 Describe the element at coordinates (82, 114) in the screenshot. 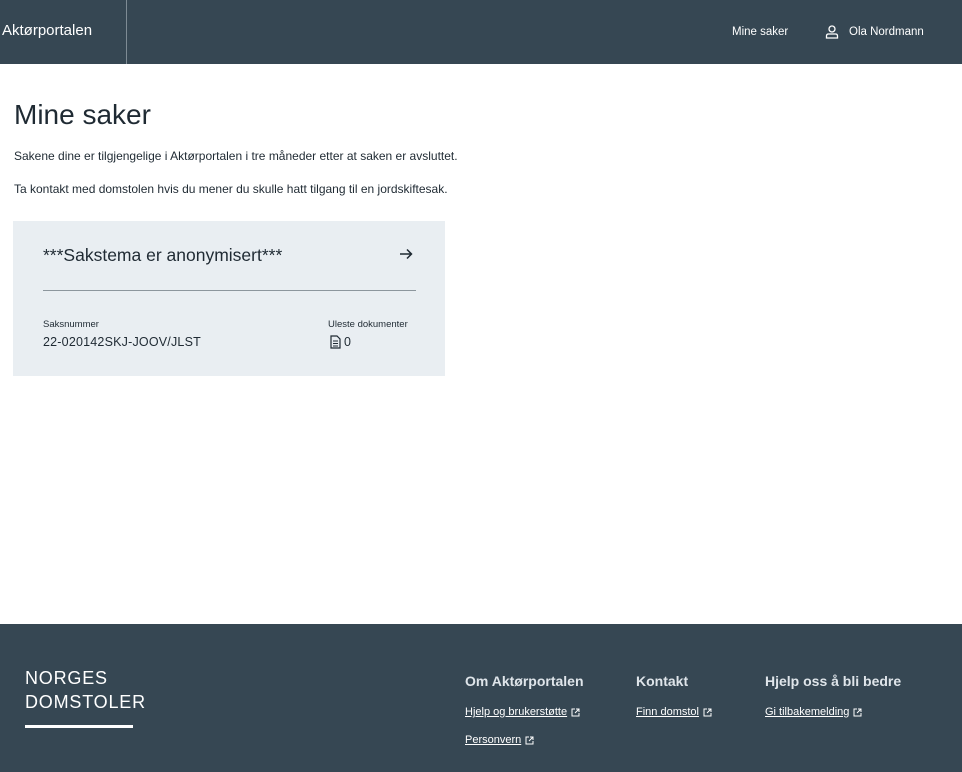

I see `page-title: Mine saker` at that location.